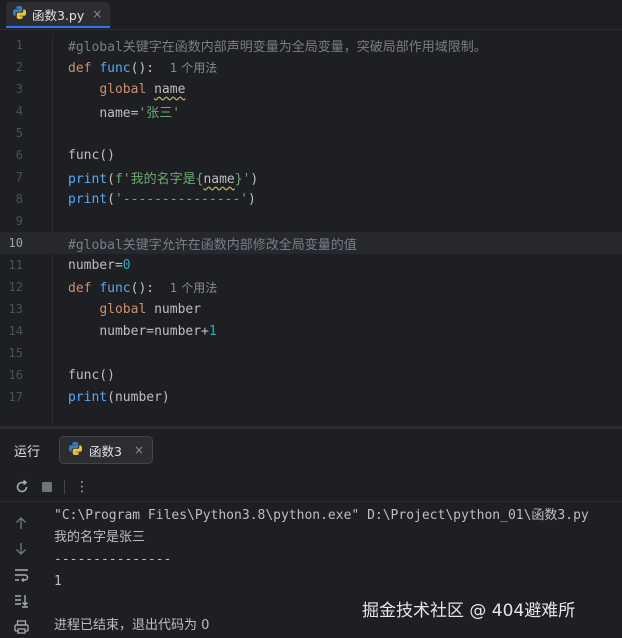  I want to click on code-line-17: 17 print(number), so click(311, 397).